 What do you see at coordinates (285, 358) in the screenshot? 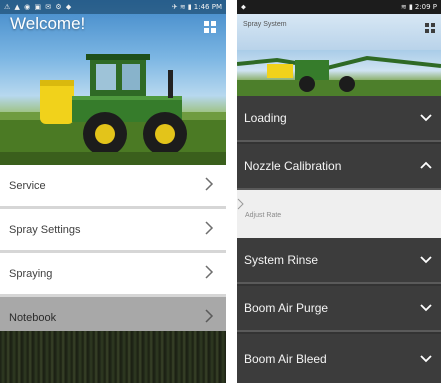
I see `section-label: Boom Air Bleed` at bounding box center [285, 358].